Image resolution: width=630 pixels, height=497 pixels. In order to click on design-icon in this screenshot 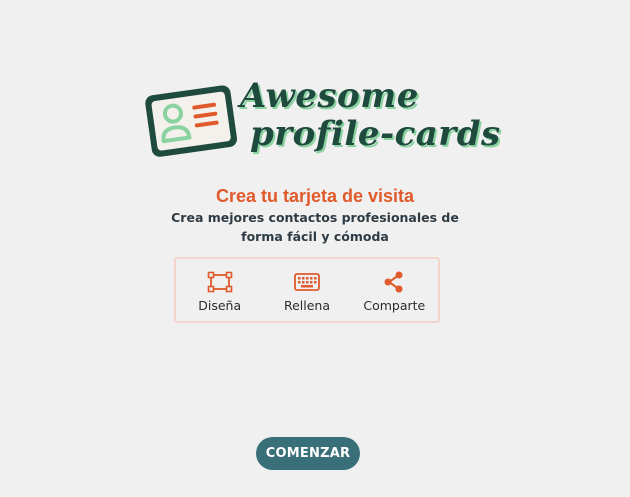, I will do `click(219, 282)`.